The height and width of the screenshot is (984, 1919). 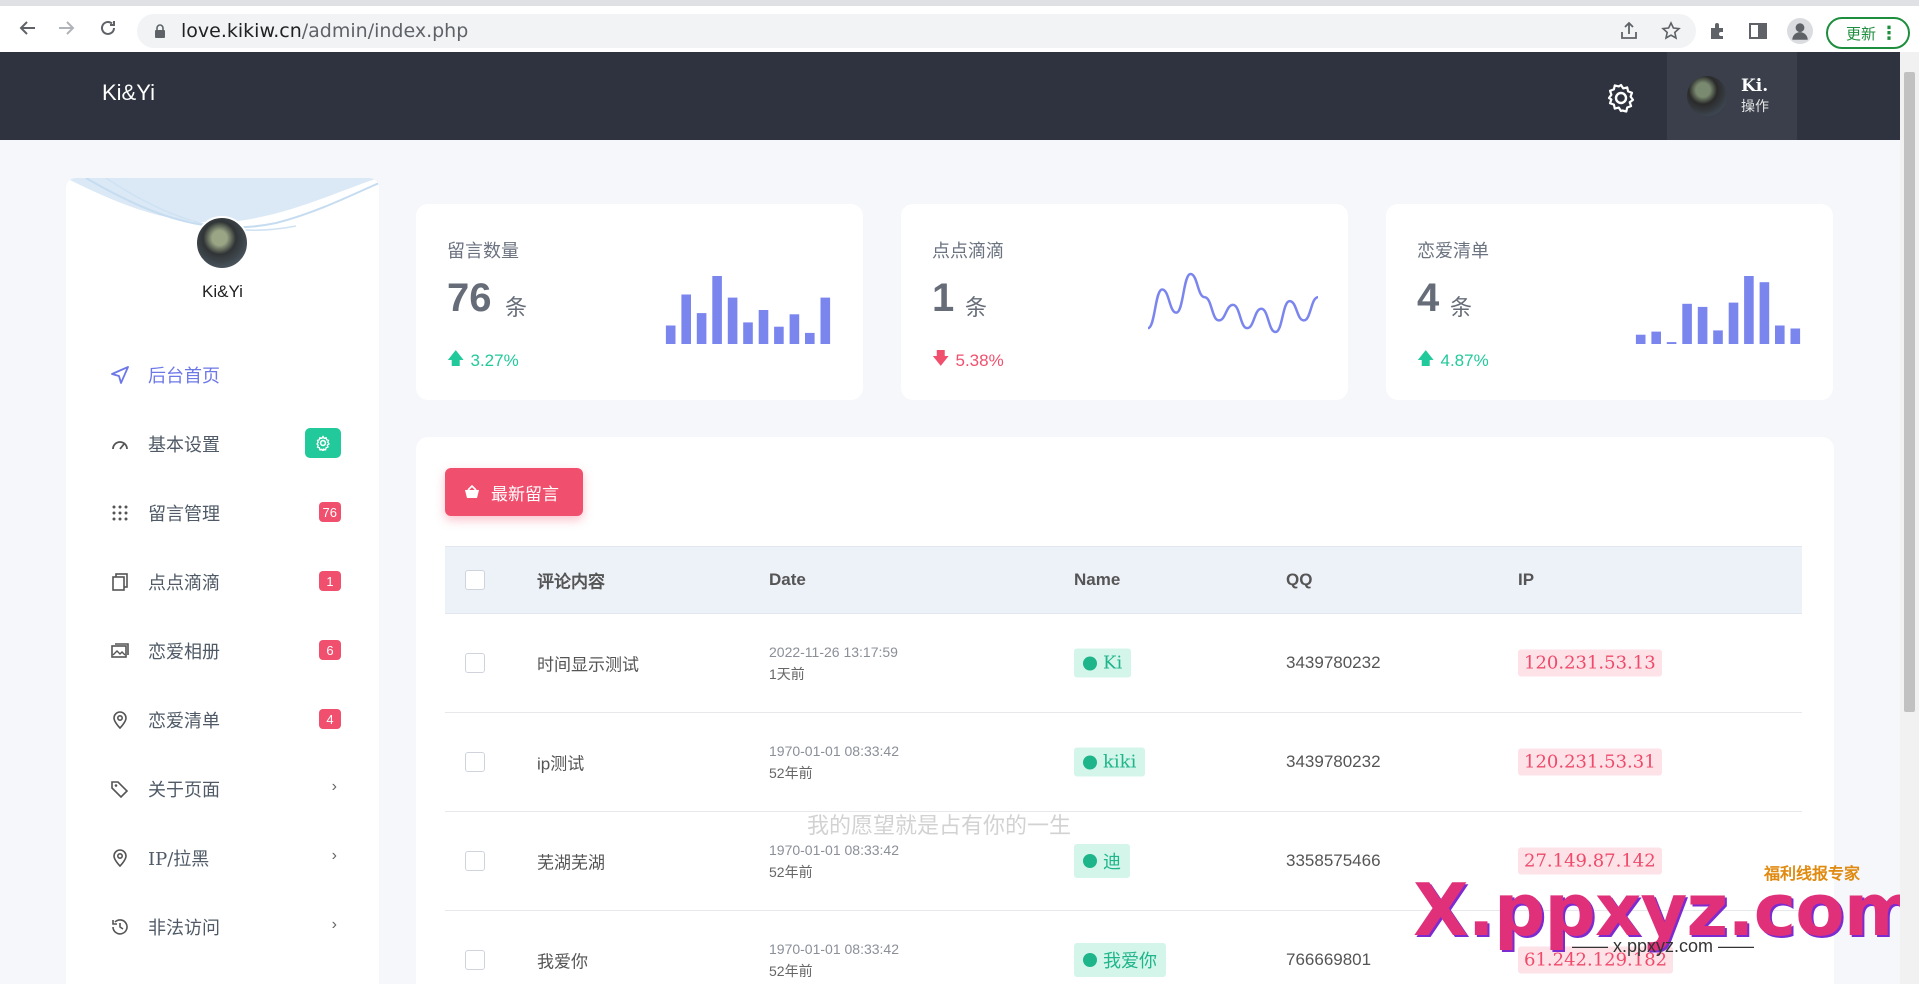 I want to click on history-icon, so click(x=120, y=927).